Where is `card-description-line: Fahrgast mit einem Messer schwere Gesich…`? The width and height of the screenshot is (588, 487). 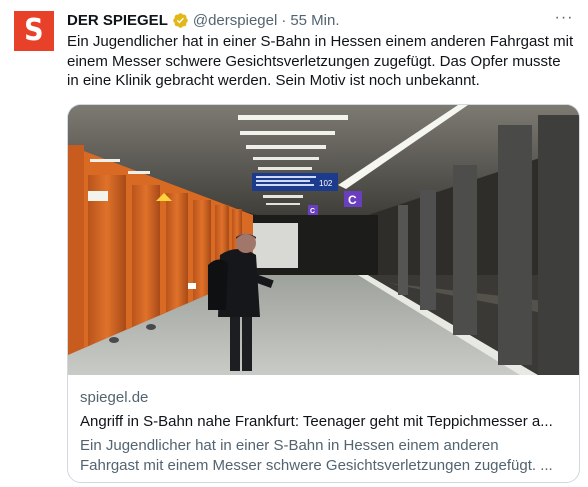
card-description-line: Fahrgast mit einem Messer schwere Gesich… is located at coordinates (316, 465).